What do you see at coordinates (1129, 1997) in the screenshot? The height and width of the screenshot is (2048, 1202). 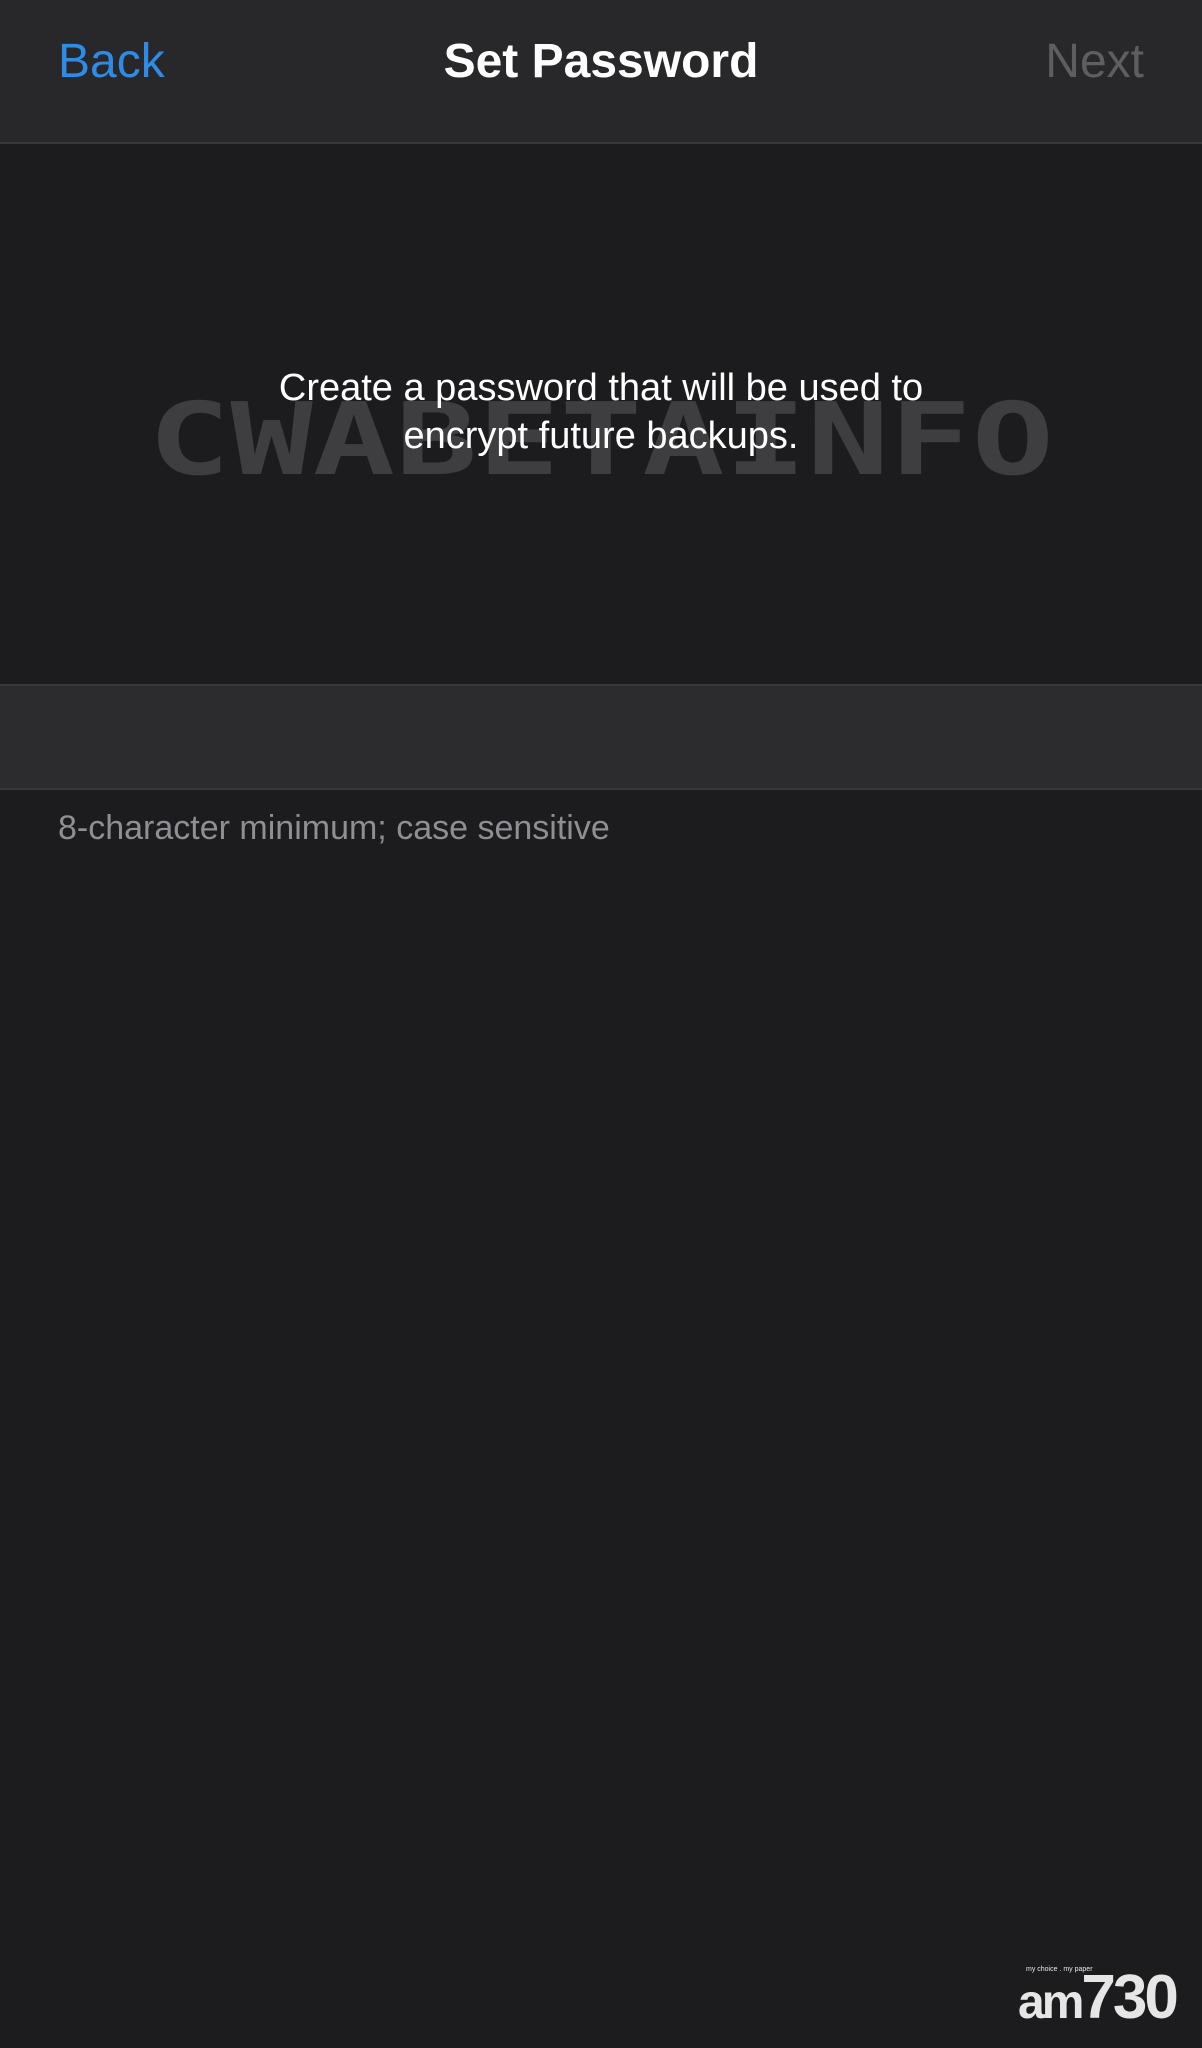 I see `logo-number: 730` at bounding box center [1129, 1997].